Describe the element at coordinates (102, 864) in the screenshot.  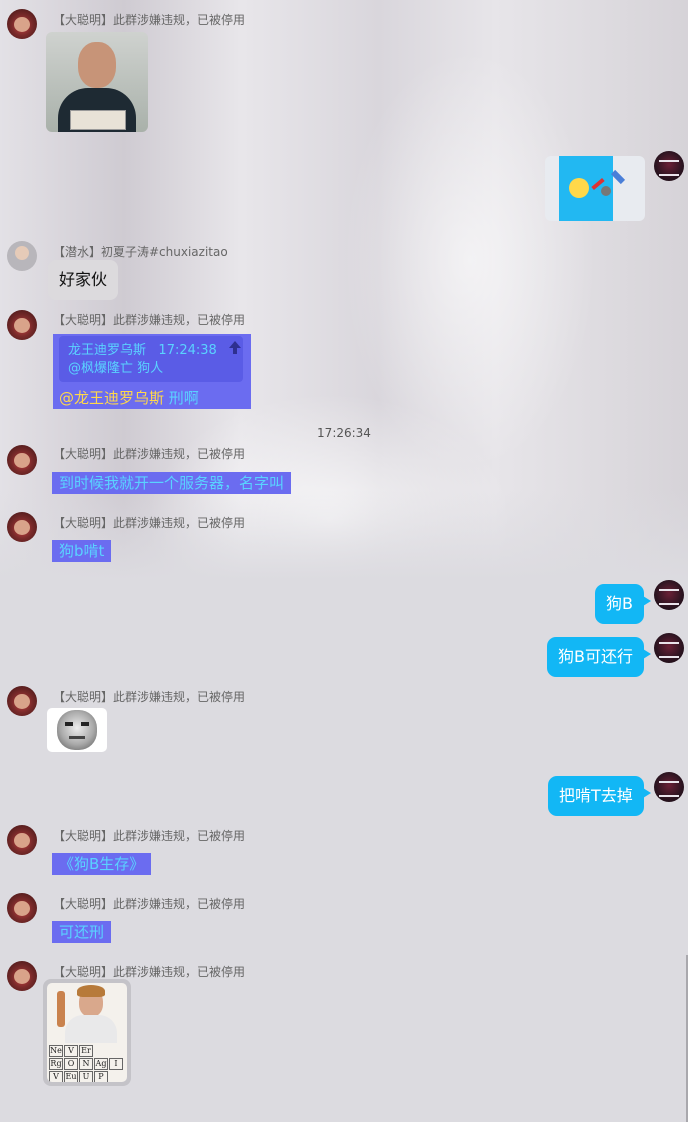
I see `message-bubble: 《狗B生存》` at that location.